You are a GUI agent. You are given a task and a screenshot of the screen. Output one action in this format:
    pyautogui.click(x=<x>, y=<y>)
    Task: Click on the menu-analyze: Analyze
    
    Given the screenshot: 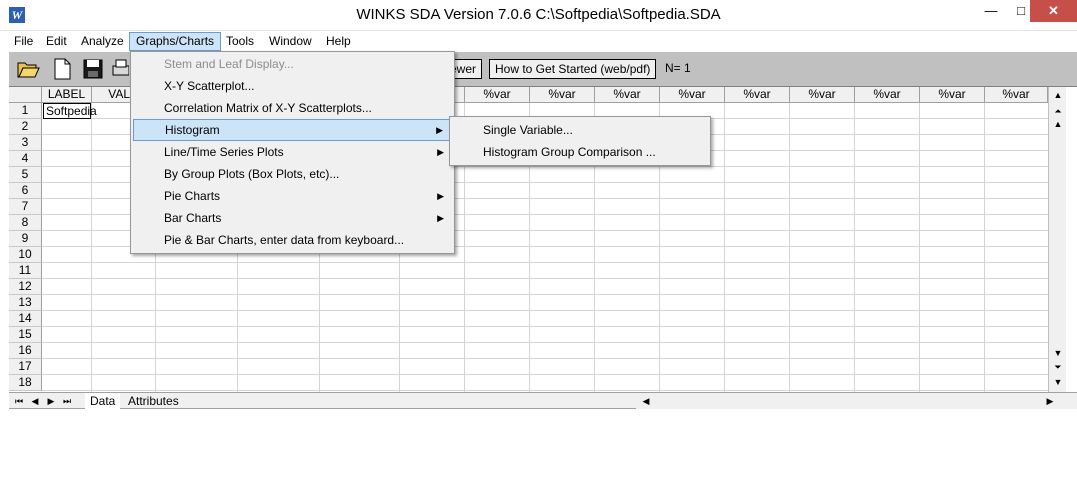 What is the action you would take?
    pyautogui.click(x=102, y=41)
    